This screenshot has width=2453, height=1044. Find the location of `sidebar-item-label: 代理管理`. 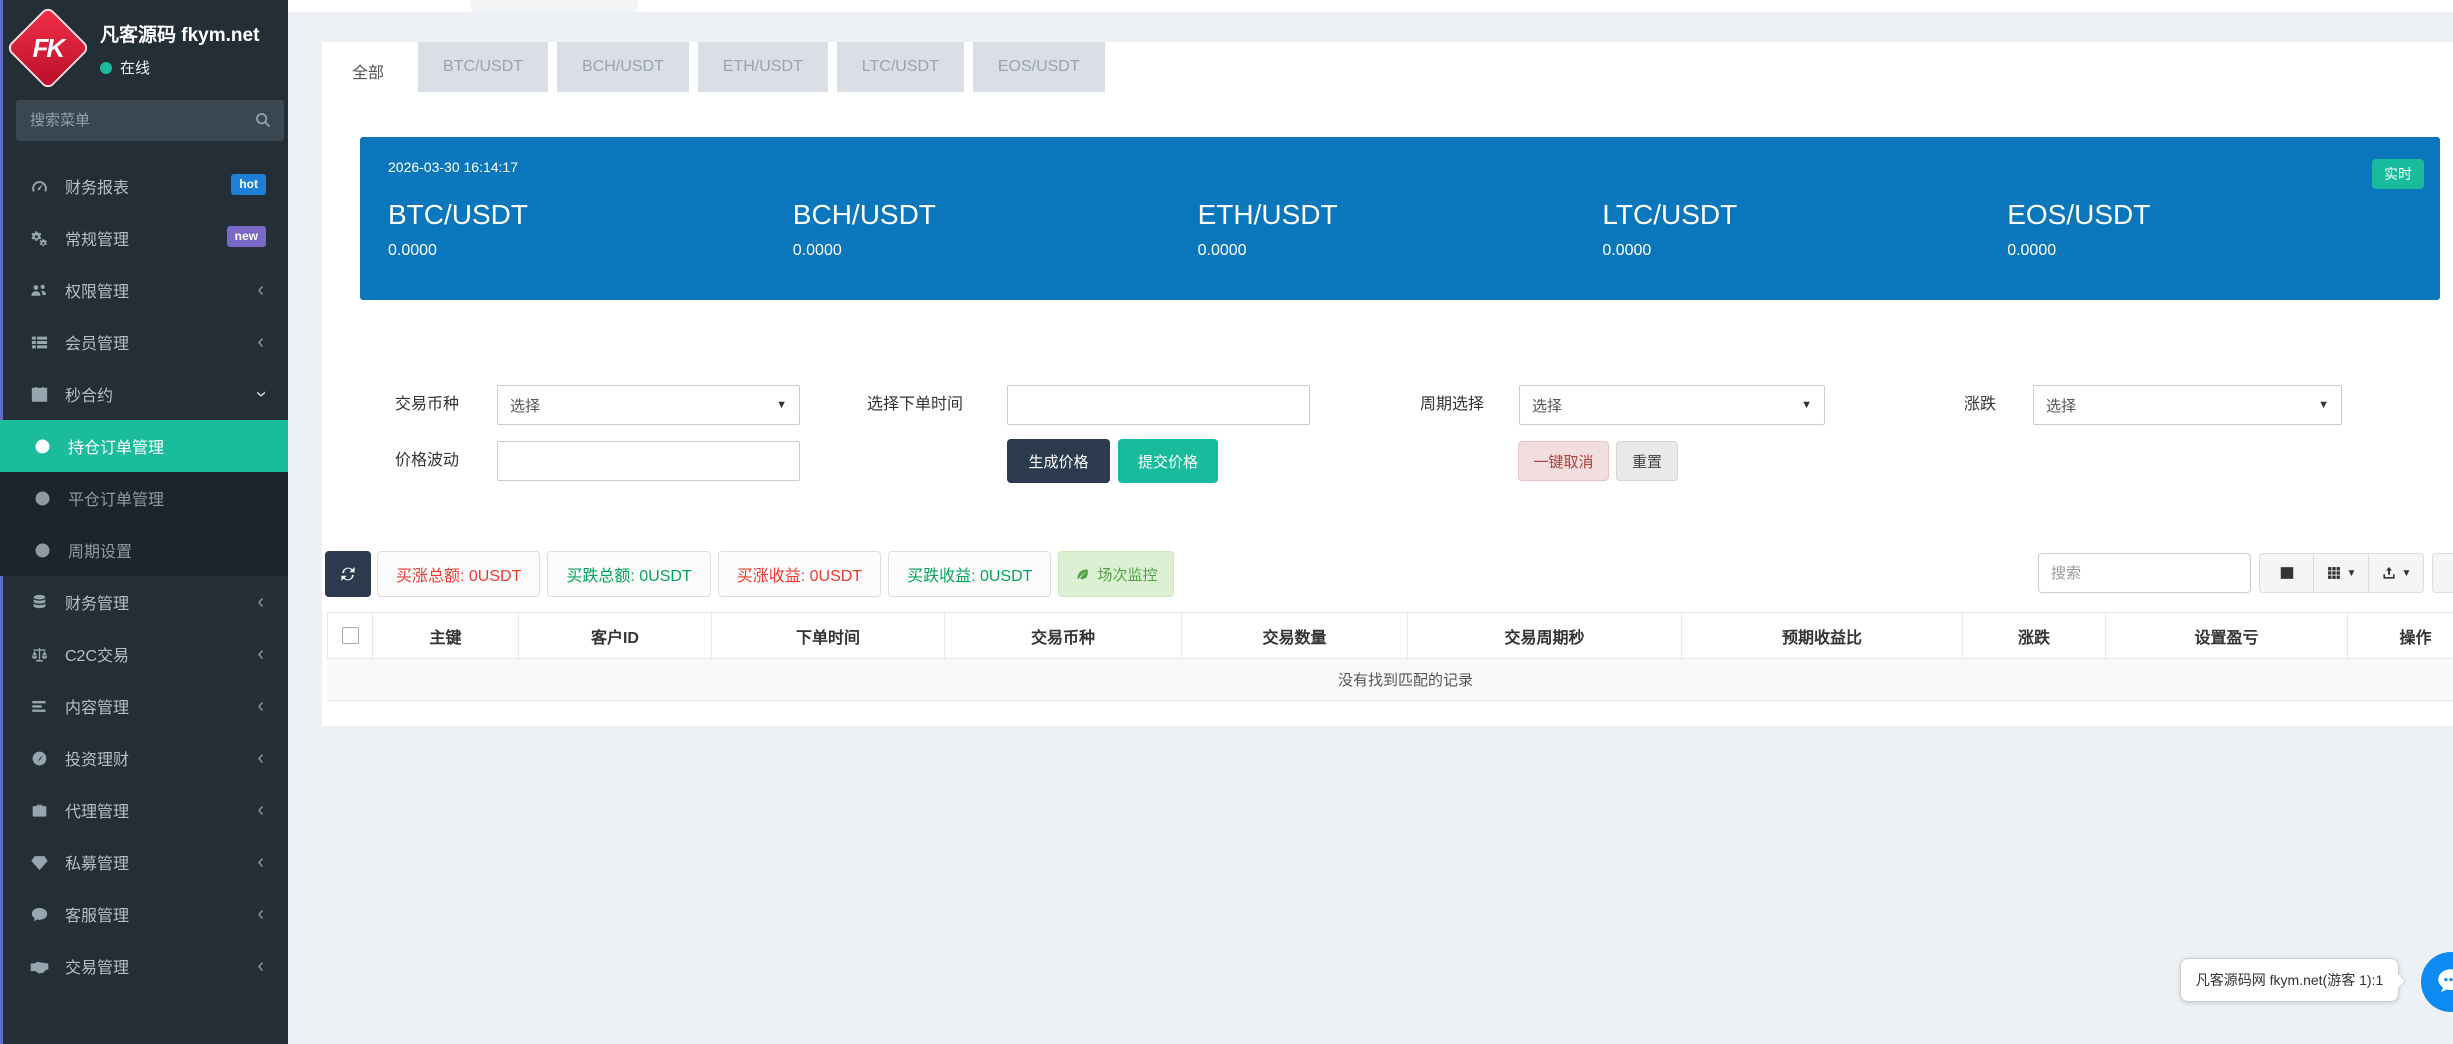

sidebar-item-label: 代理管理 is located at coordinates (97, 812).